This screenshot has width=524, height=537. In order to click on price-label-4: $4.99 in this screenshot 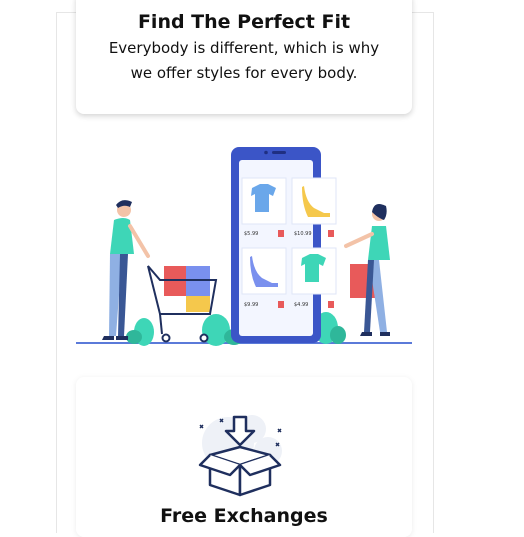, I will do `click(301, 305)`.